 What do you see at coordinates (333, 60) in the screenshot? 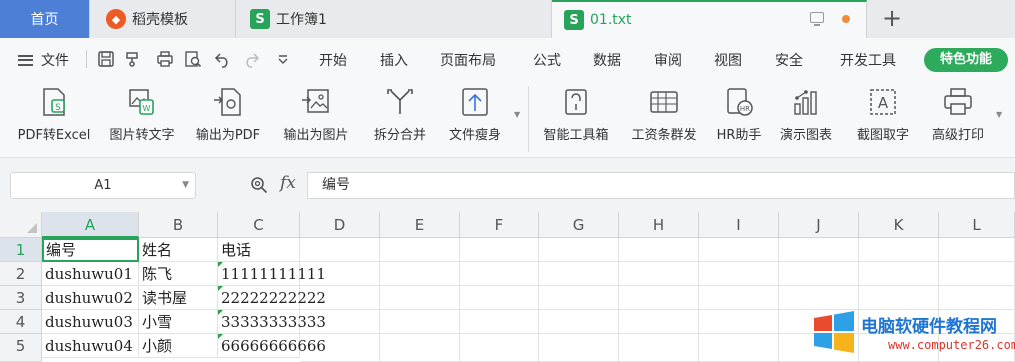
I see `menu-start: 开始` at bounding box center [333, 60].